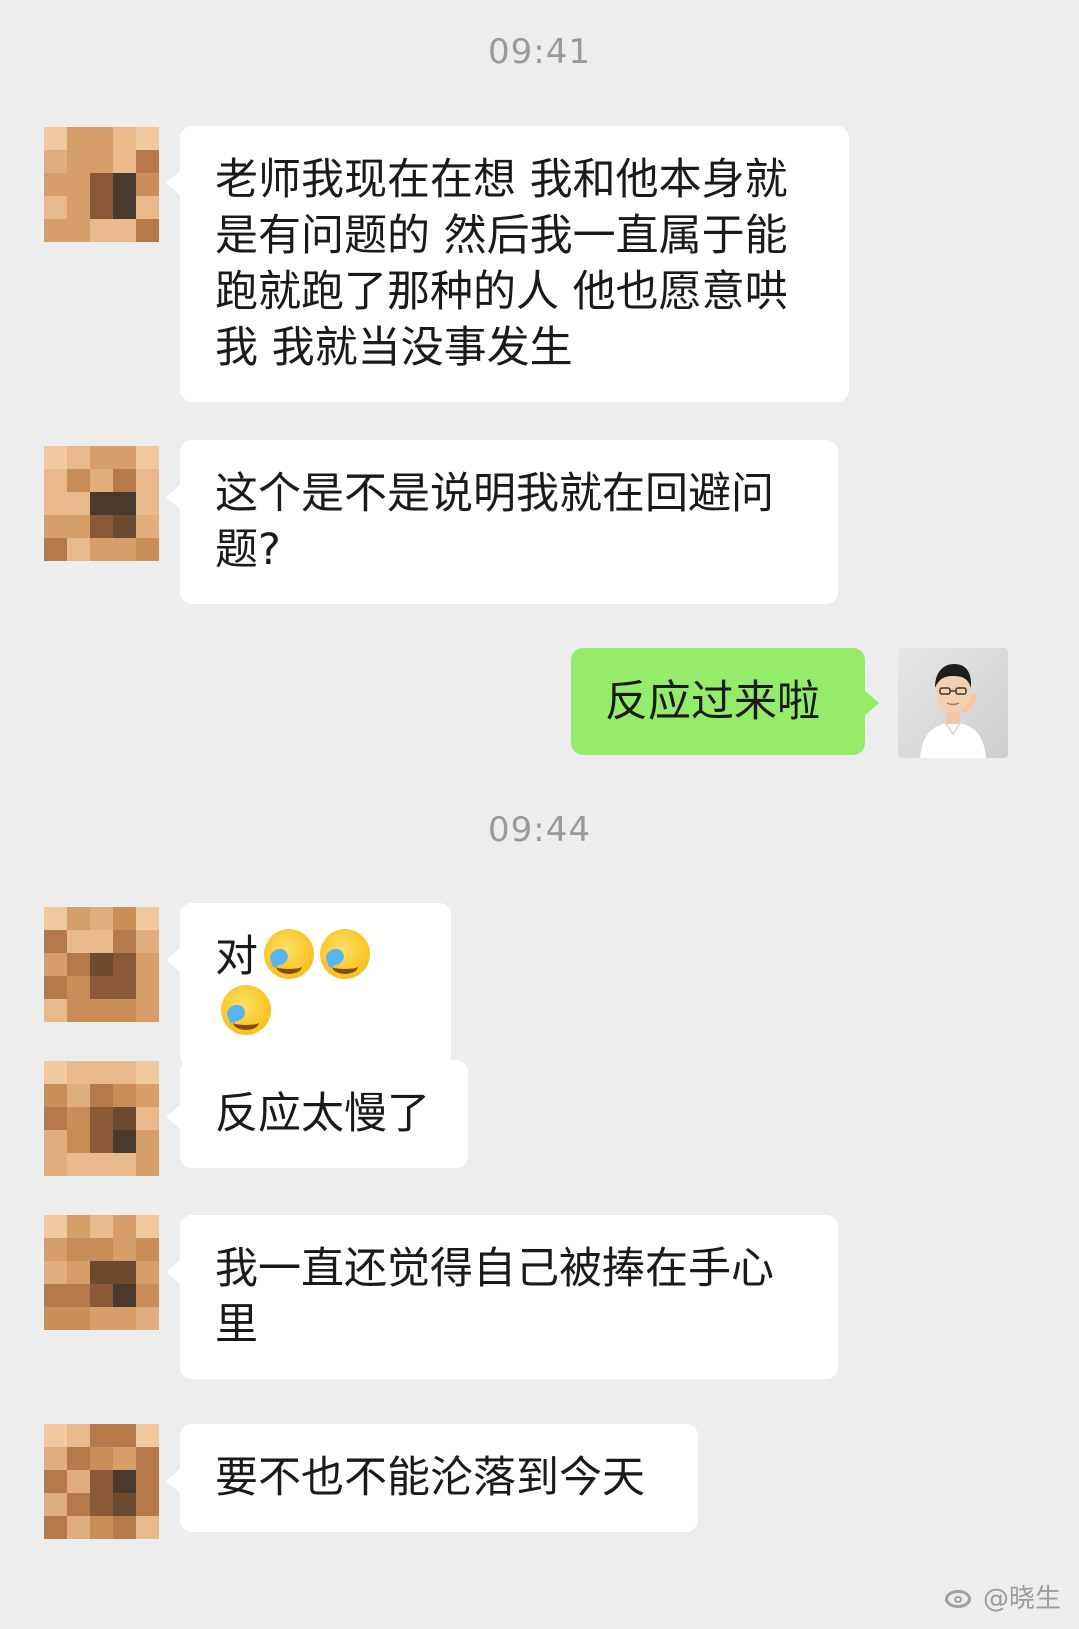 The height and width of the screenshot is (1629, 1079). What do you see at coordinates (953, 703) in the screenshot?
I see `user-avatar` at bounding box center [953, 703].